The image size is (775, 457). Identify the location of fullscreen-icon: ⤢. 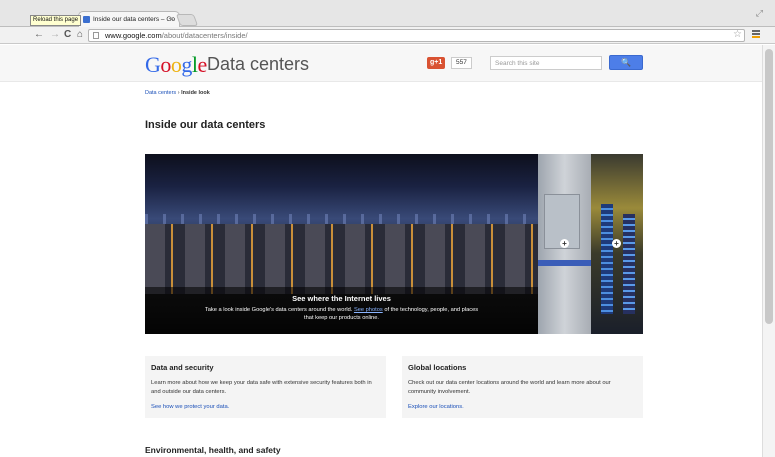
(759, 13).